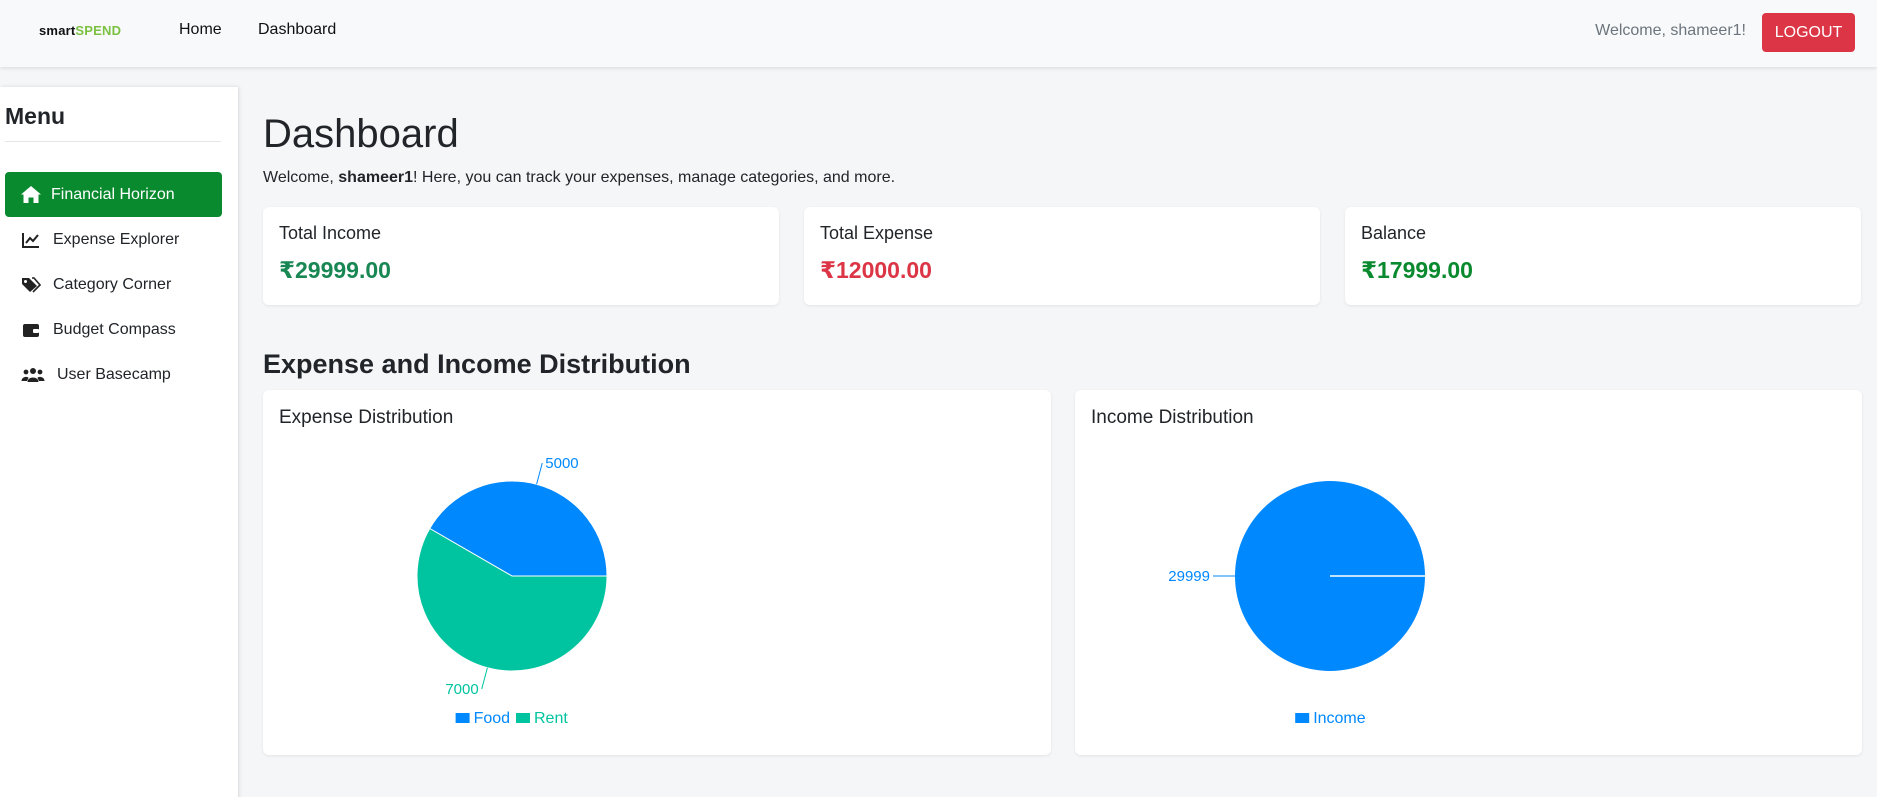 The width and height of the screenshot is (1877, 797). I want to click on sidebar-item-budget-compass: Budget Compass, so click(113, 329).